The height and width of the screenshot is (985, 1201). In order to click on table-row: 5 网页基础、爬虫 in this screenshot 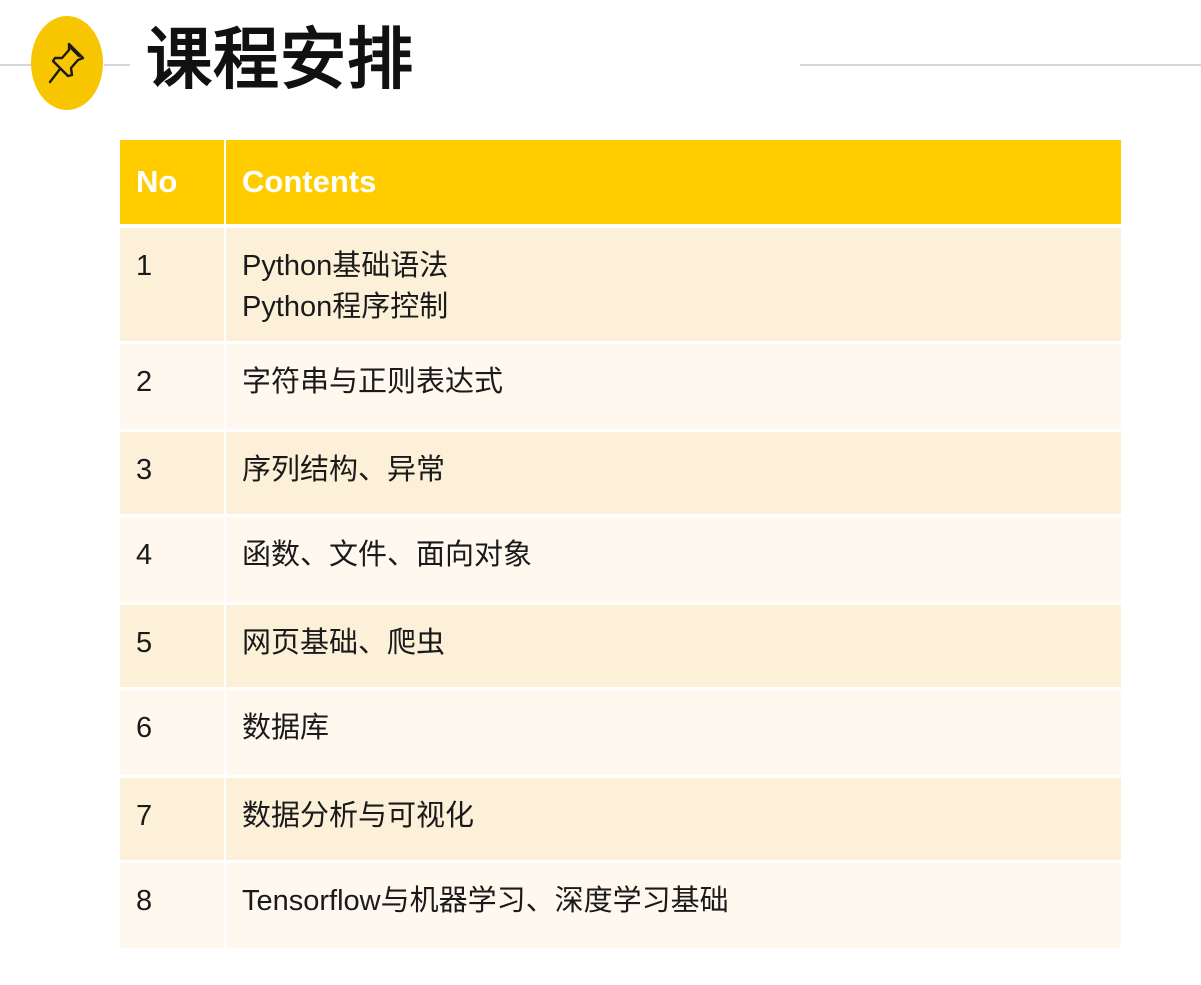, I will do `click(620, 647)`.